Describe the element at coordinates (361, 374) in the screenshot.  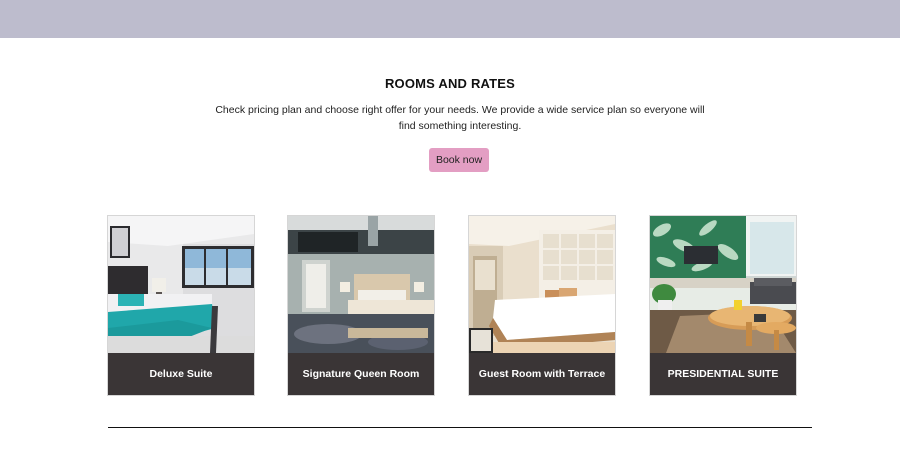
I see `room-name: Signature Queen Room` at that location.